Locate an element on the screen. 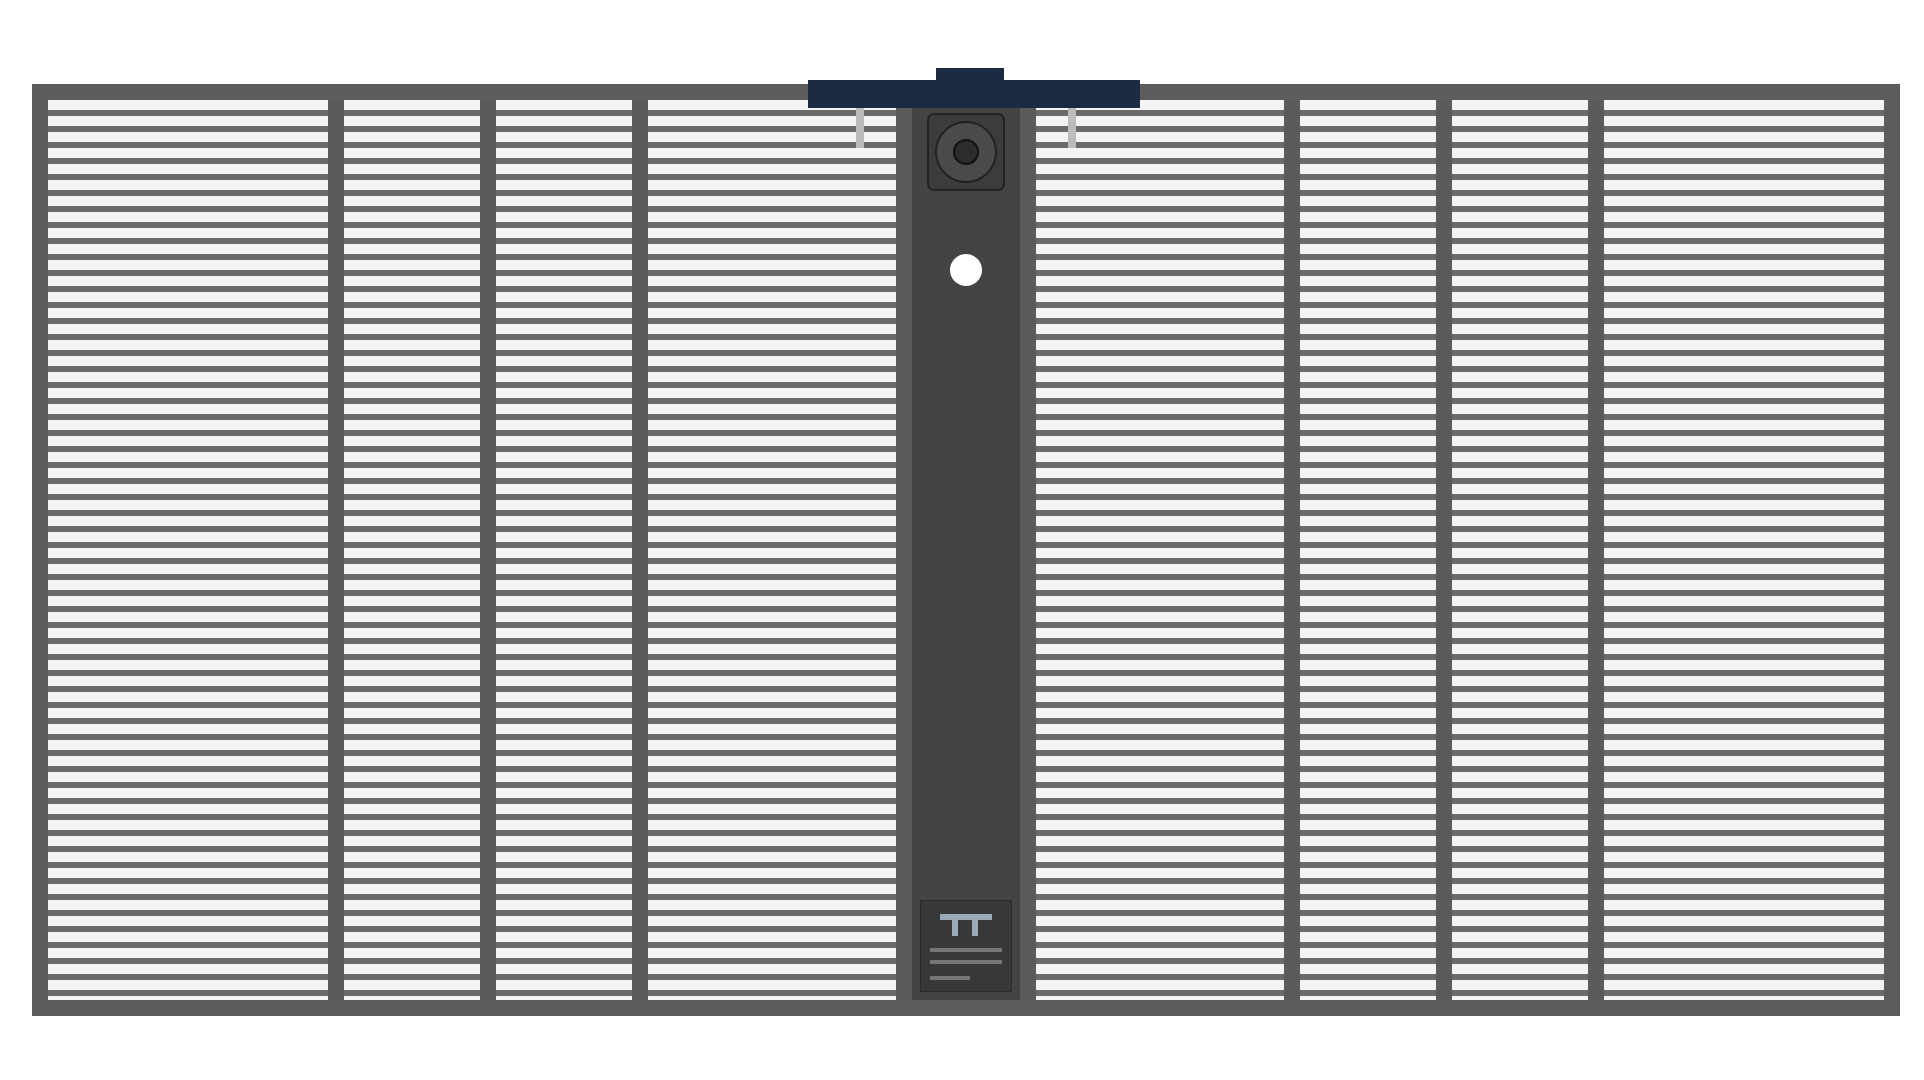 The image size is (1924, 1080). connector-icon is located at coordinates (966, 270).